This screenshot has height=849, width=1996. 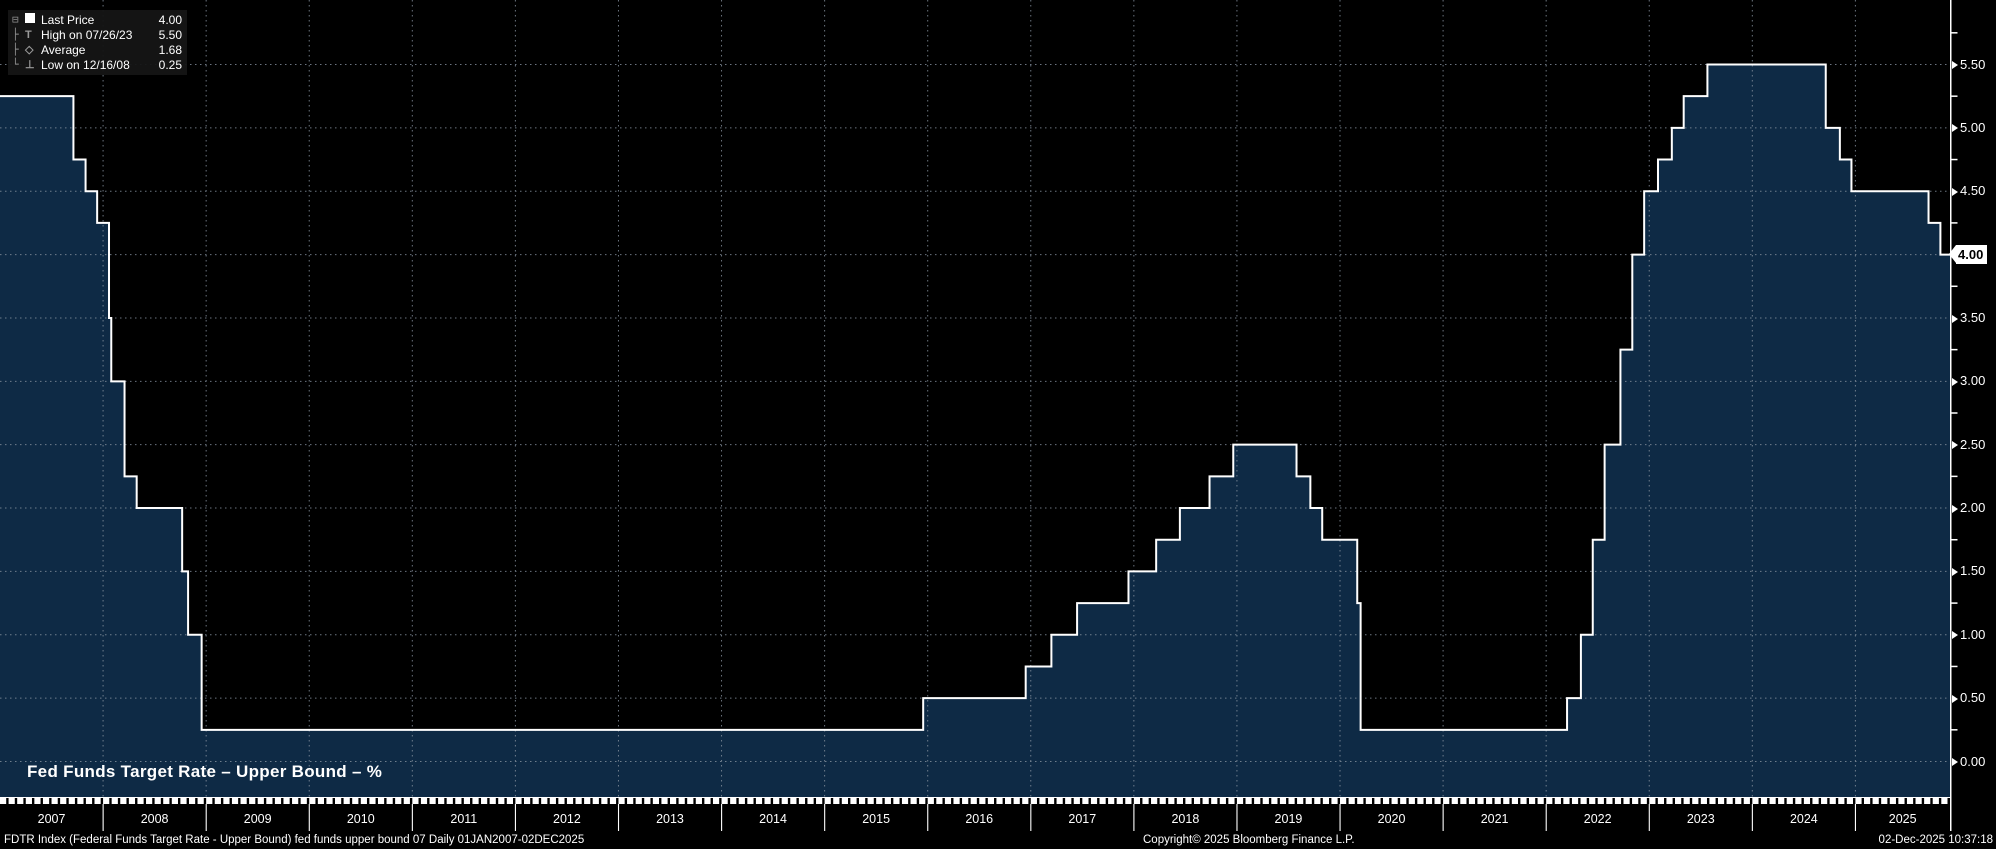 I want to click on y-axis-label: 0.00, so click(x=1968, y=762).